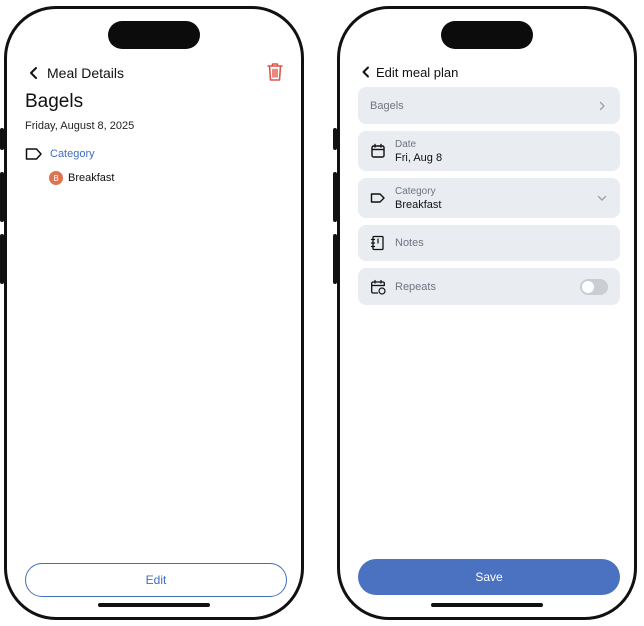  Describe the element at coordinates (409, 243) in the screenshot. I see `notes-placeholder: Notes` at that location.